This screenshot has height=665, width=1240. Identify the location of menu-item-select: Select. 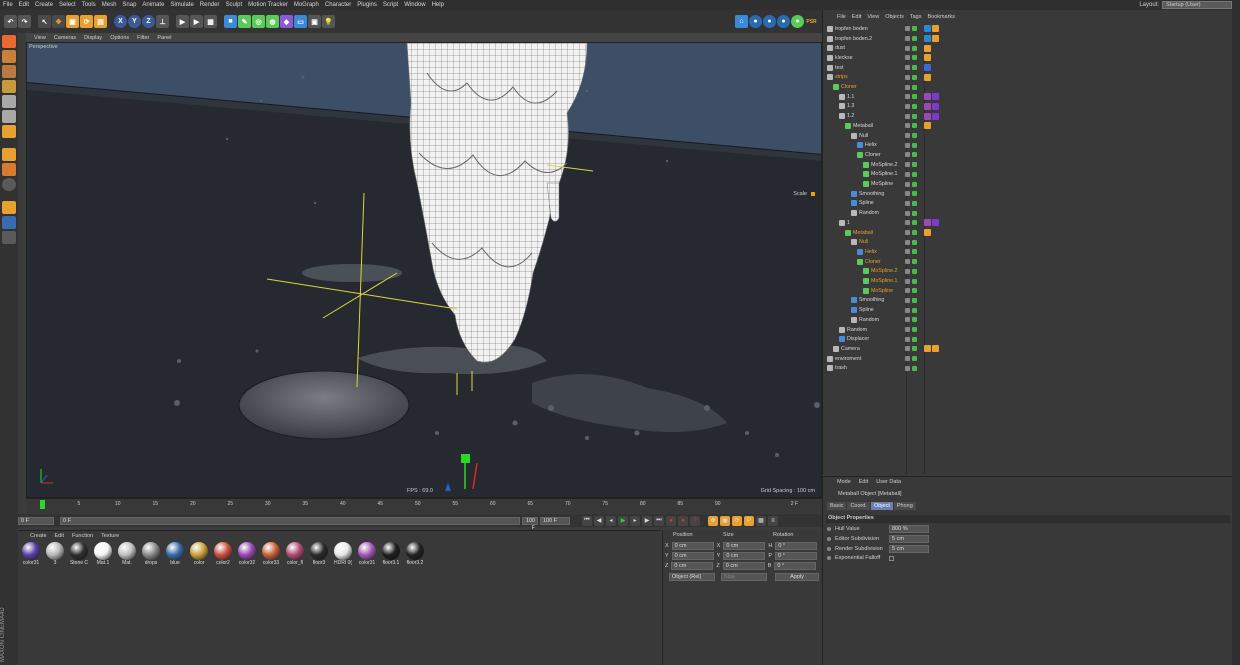
(67, 5).